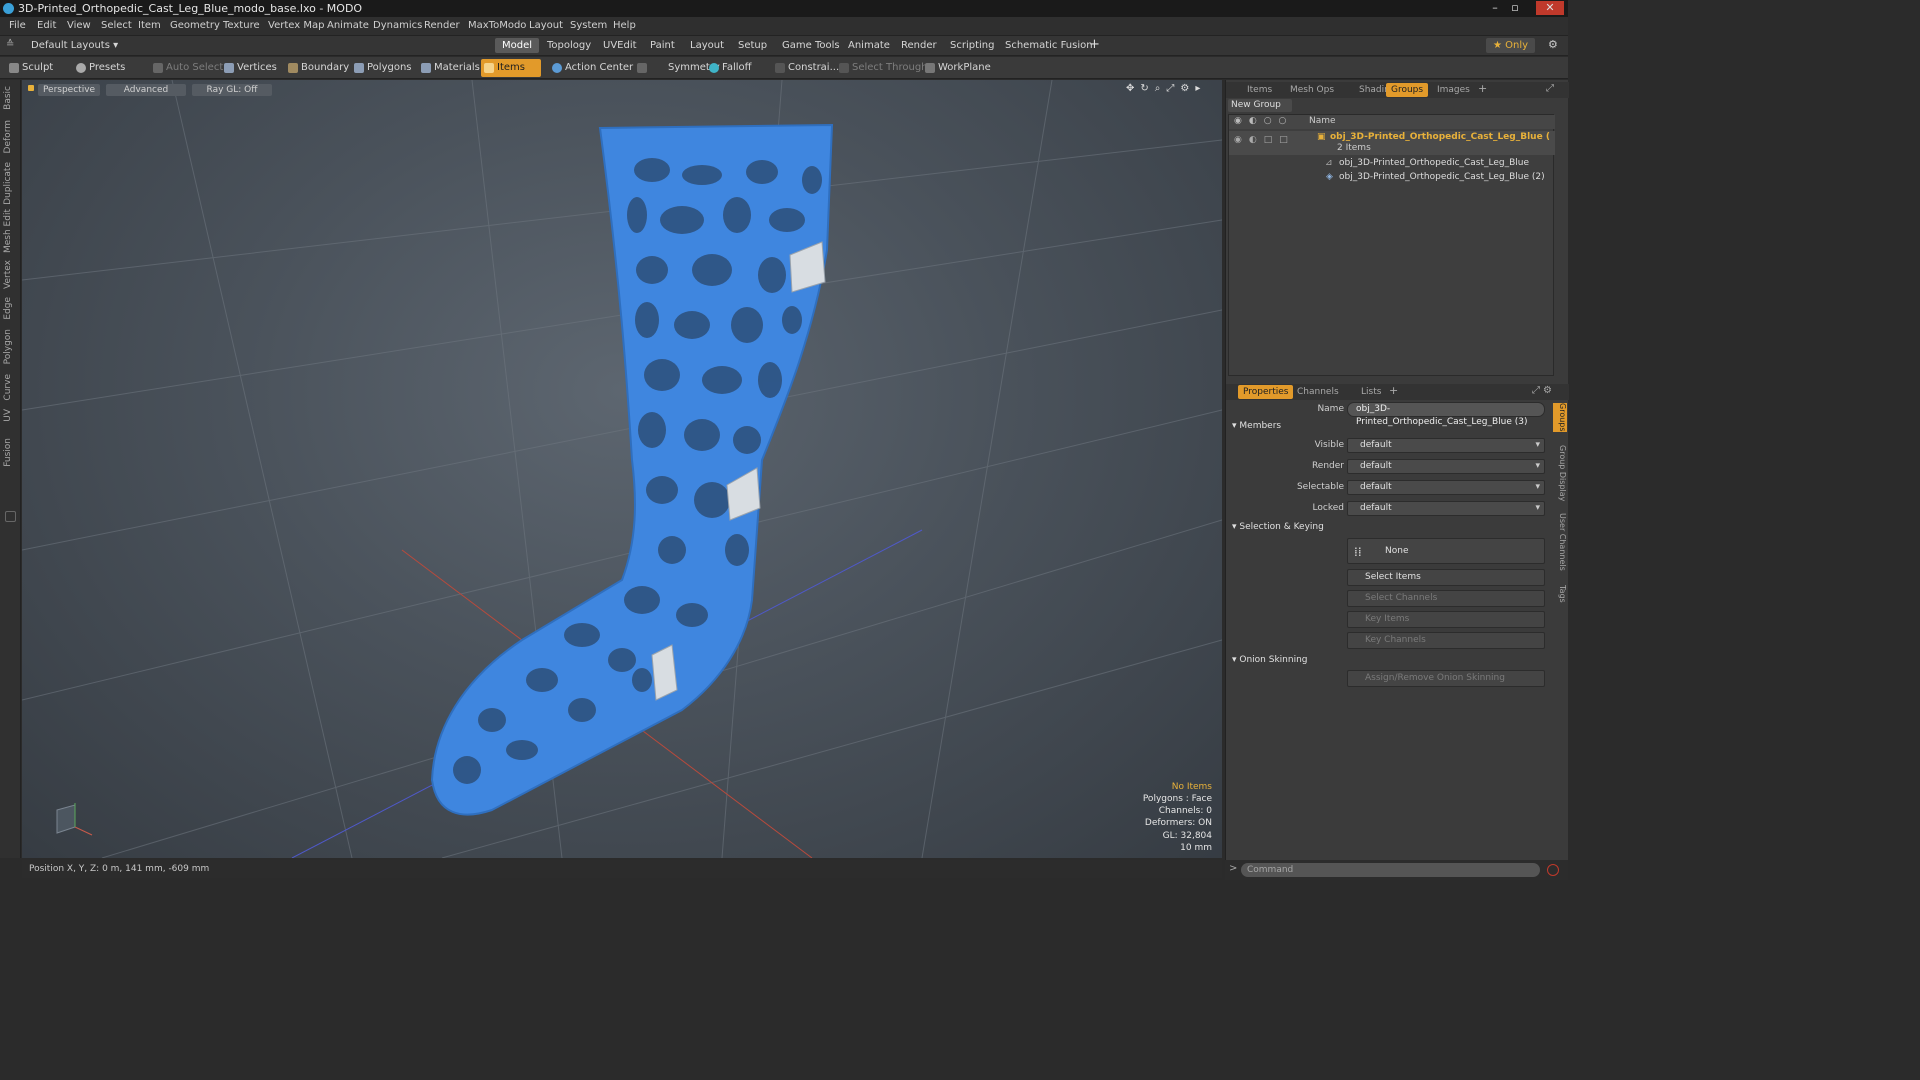  What do you see at coordinates (959, 68) in the screenshot?
I see `workplane-button: WorkPlane` at bounding box center [959, 68].